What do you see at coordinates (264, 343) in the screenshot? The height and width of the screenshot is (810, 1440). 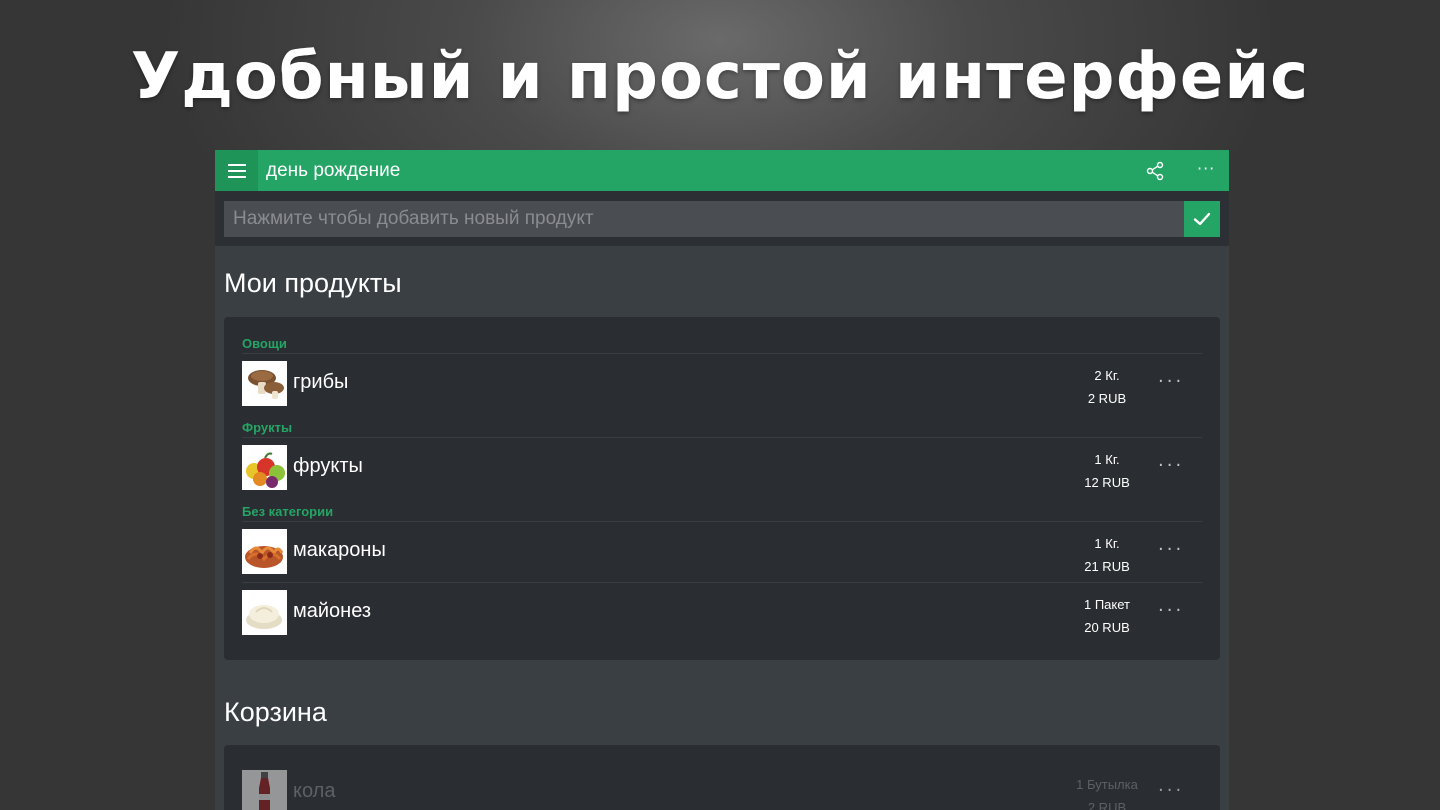 I see `category-label: Овощи` at bounding box center [264, 343].